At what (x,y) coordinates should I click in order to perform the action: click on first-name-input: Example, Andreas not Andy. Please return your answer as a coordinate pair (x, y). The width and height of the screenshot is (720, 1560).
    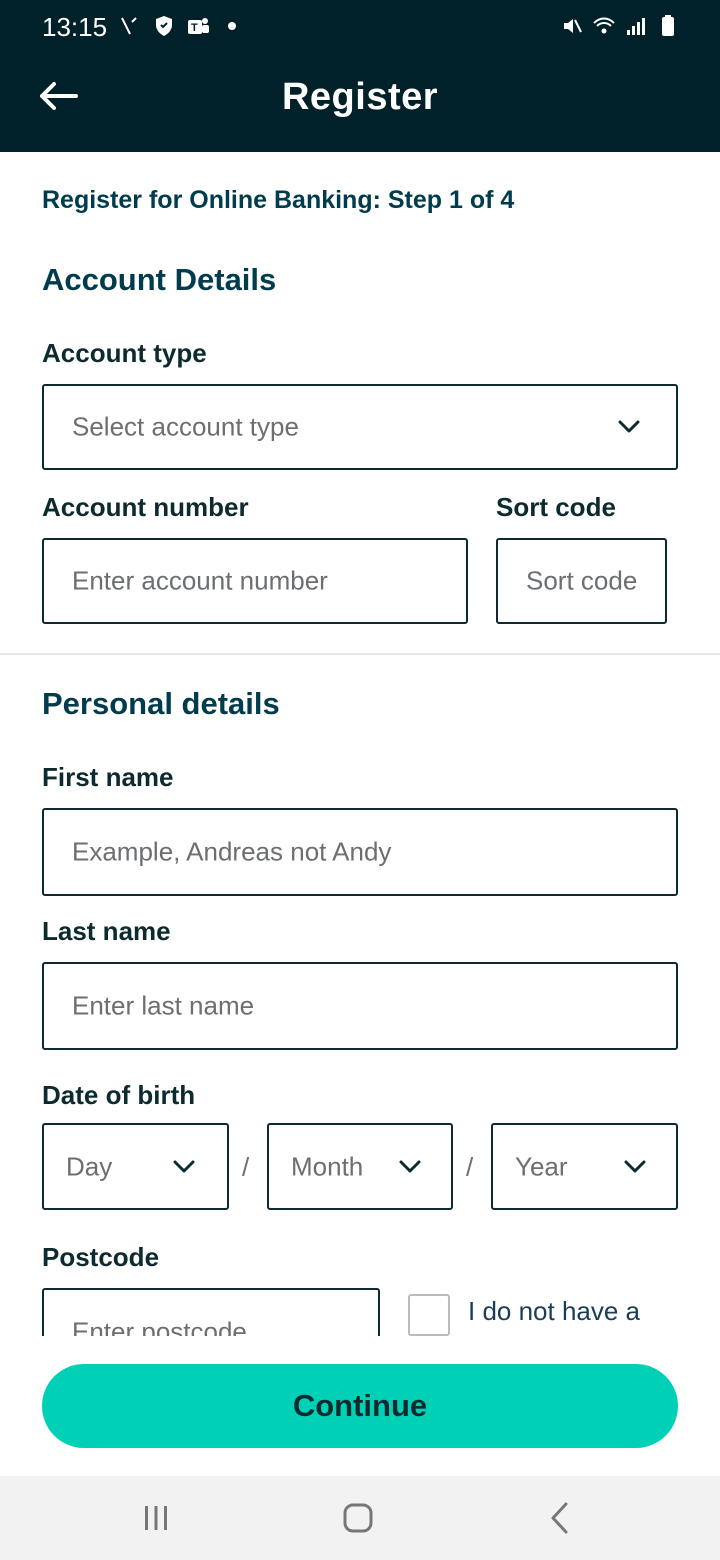
    Looking at the image, I should click on (360, 852).